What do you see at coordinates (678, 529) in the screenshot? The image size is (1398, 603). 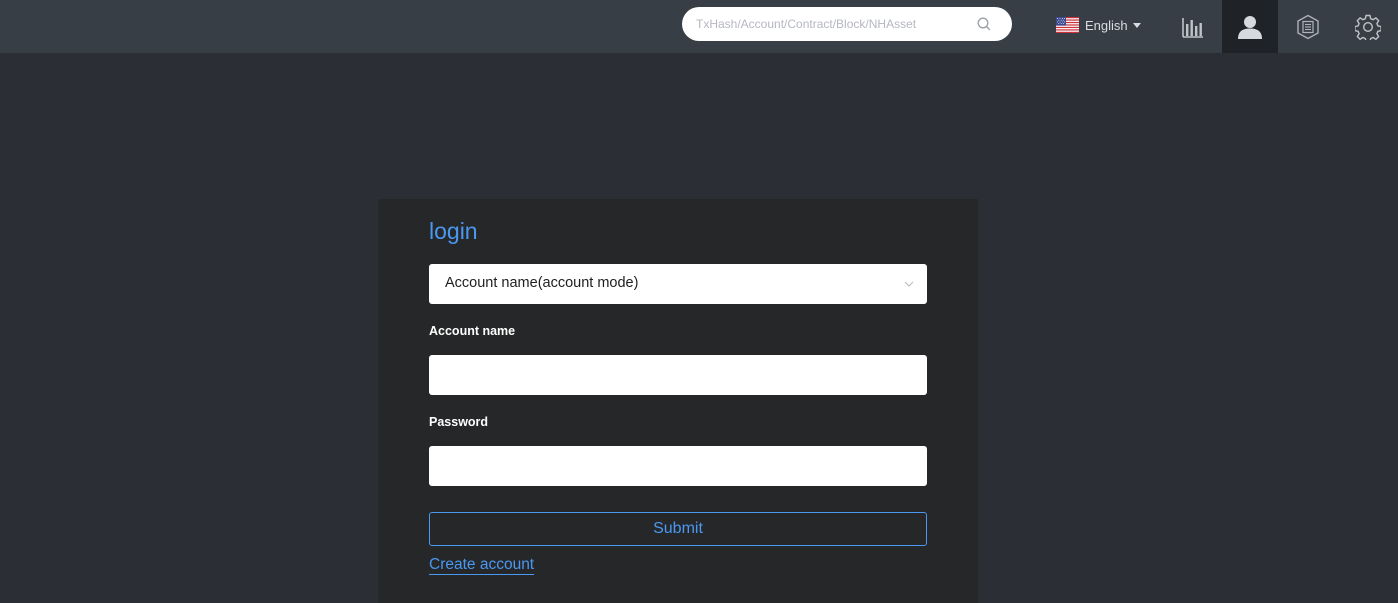 I see `submit-button: Submit` at bounding box center [678, 529].